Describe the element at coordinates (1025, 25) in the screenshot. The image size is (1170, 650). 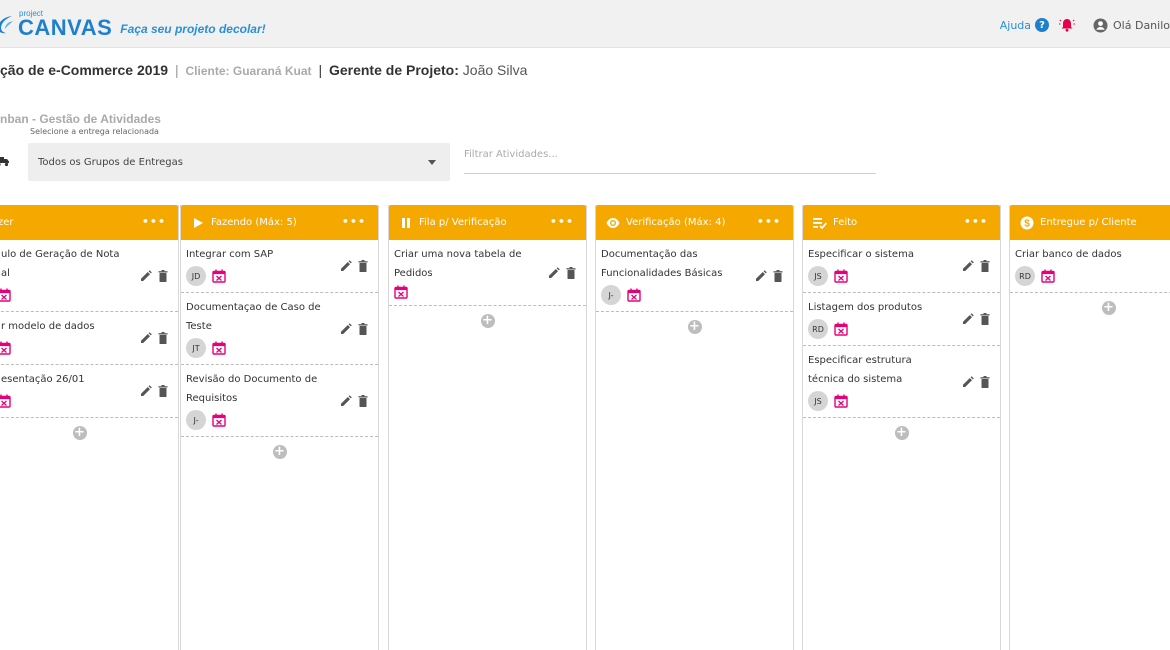
I see `help-link: Ajuda ?` at that location.